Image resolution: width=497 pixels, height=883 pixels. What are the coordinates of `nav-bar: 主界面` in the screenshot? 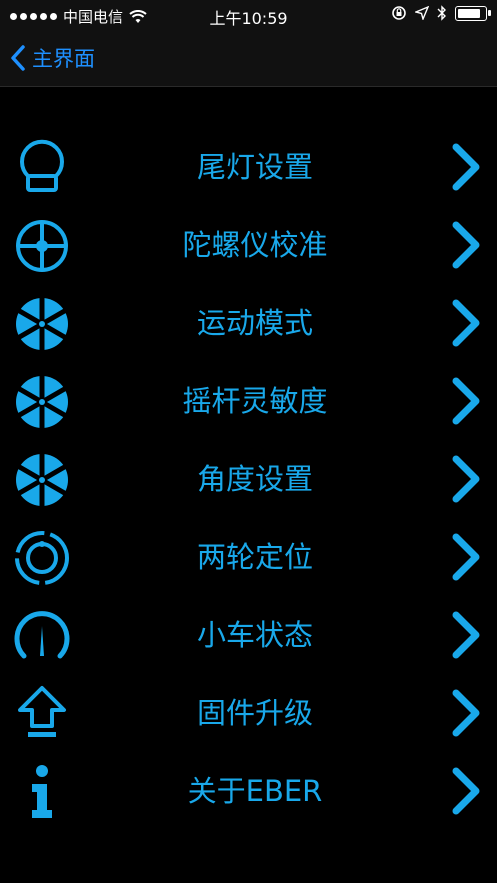 It's located at (248, 58).